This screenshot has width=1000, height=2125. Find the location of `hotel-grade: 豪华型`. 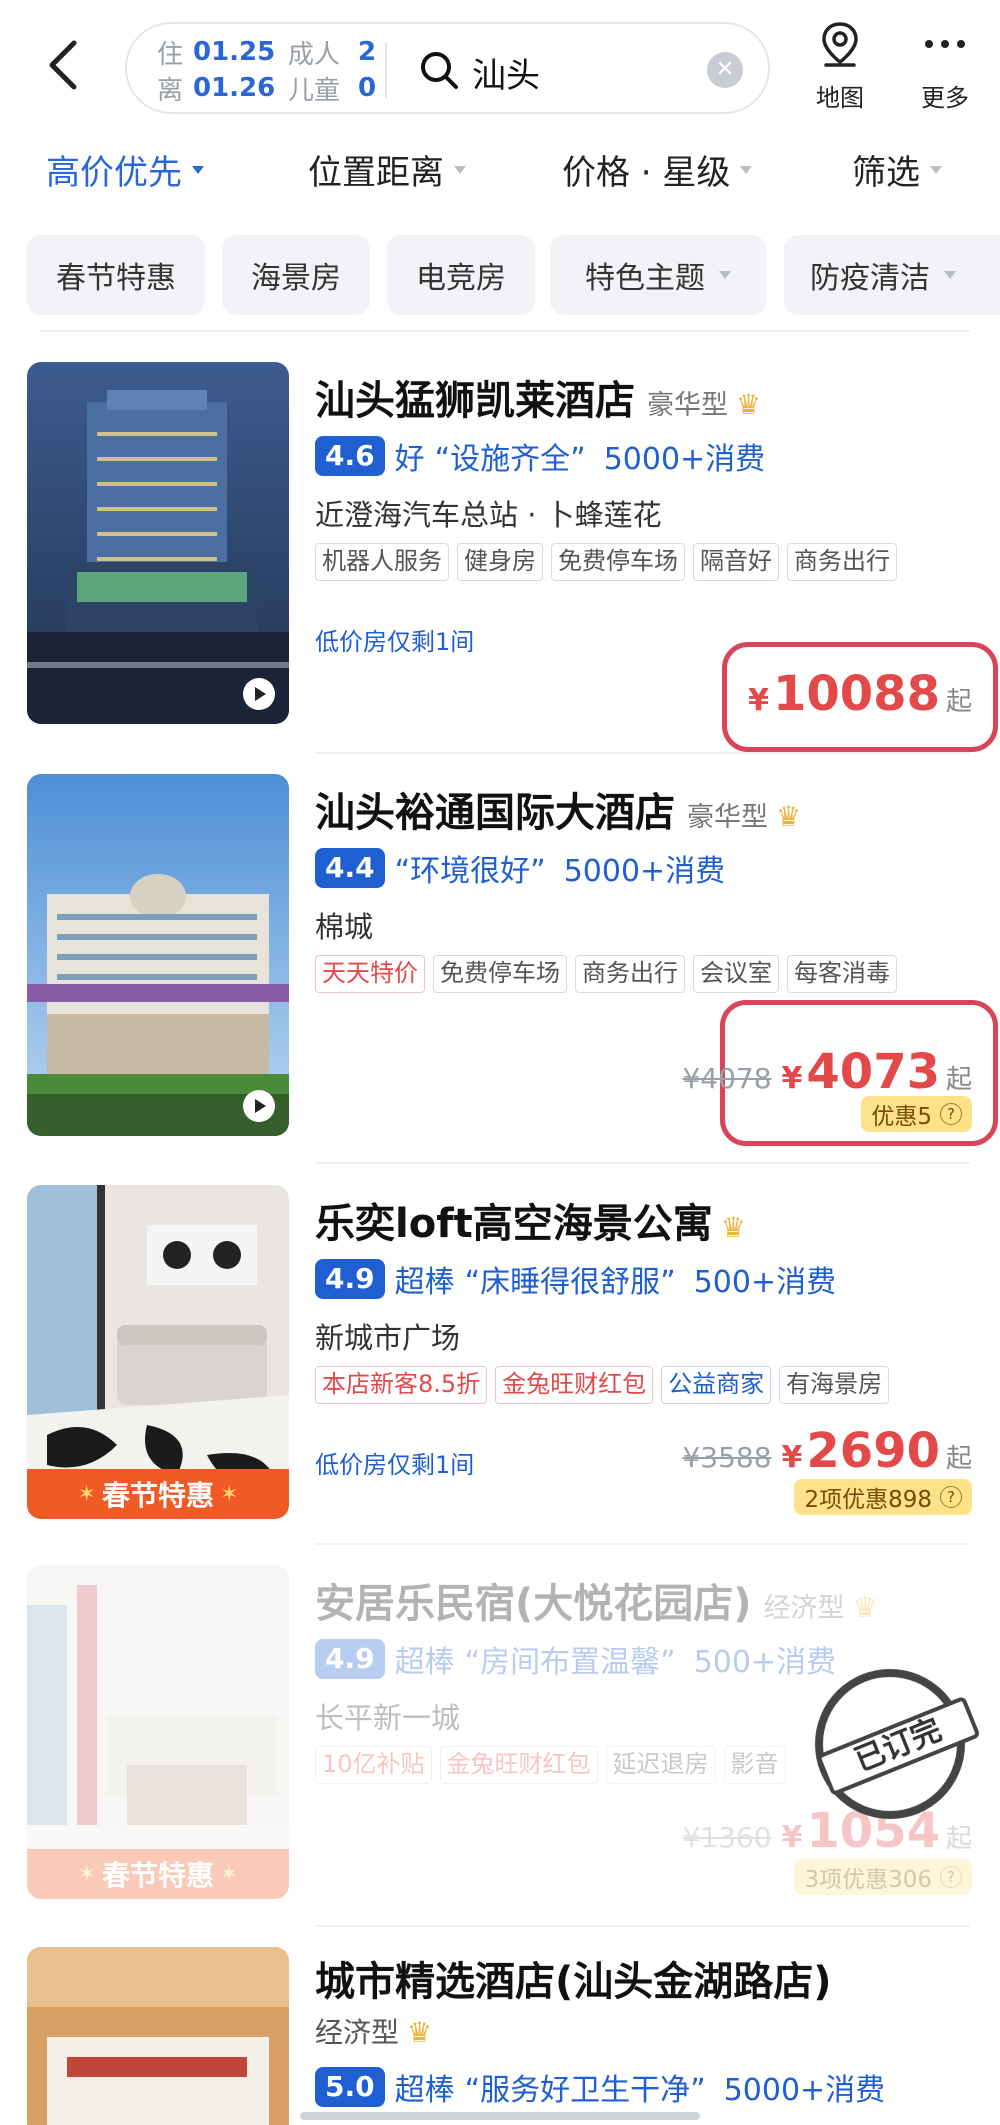

hotel-grade: 豪华型 is located at coordinates (727, 817).